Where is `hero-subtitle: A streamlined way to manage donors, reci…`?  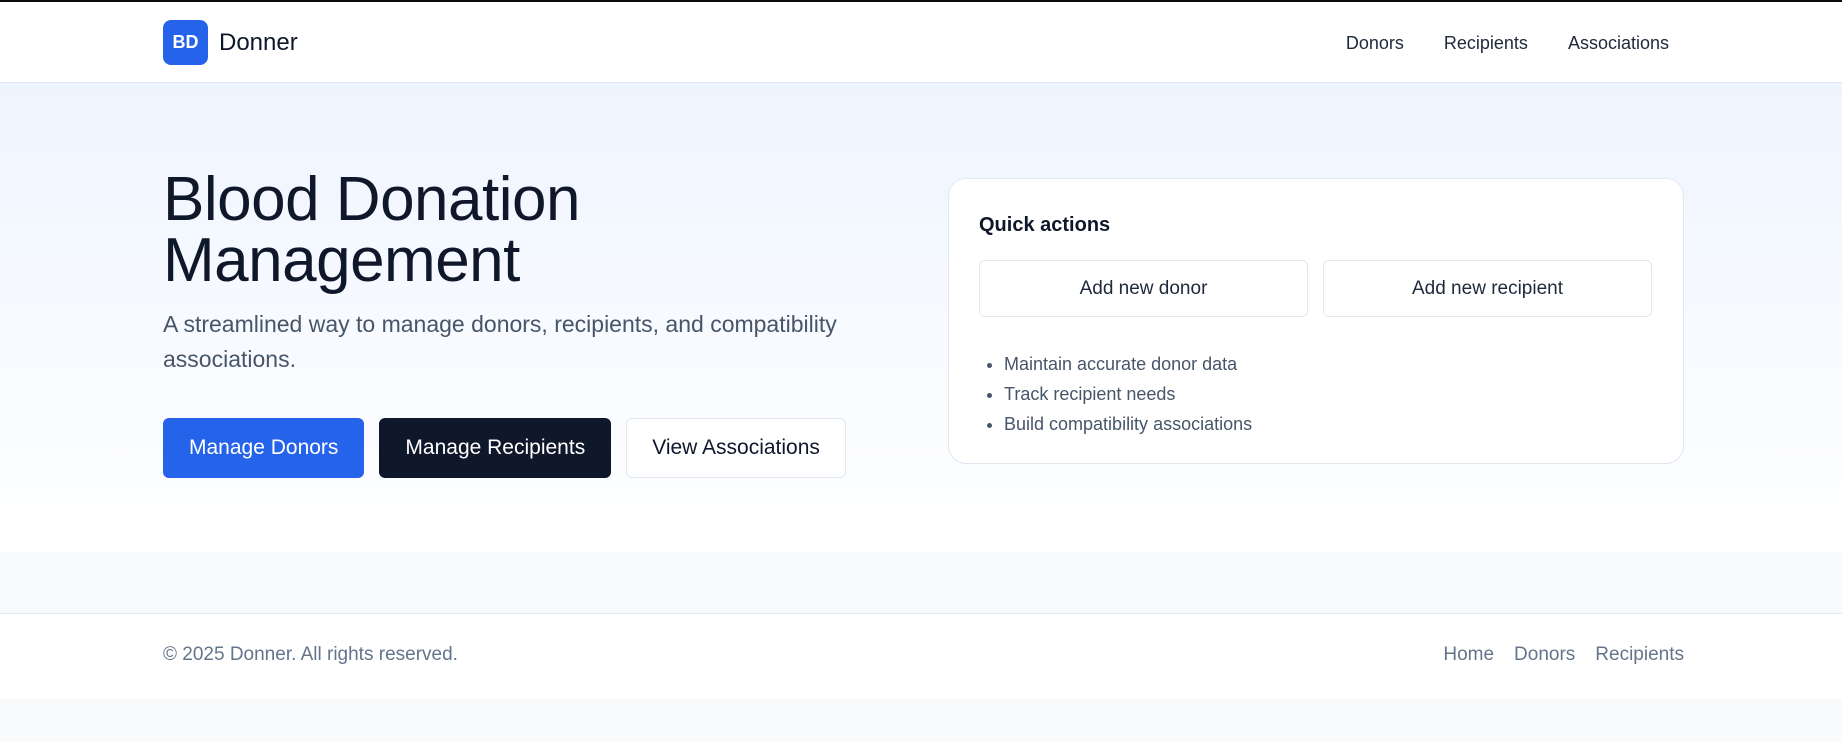
hero-subtitle: A streamlined way to manage donors, reci… is located at coordinates (500, 341).